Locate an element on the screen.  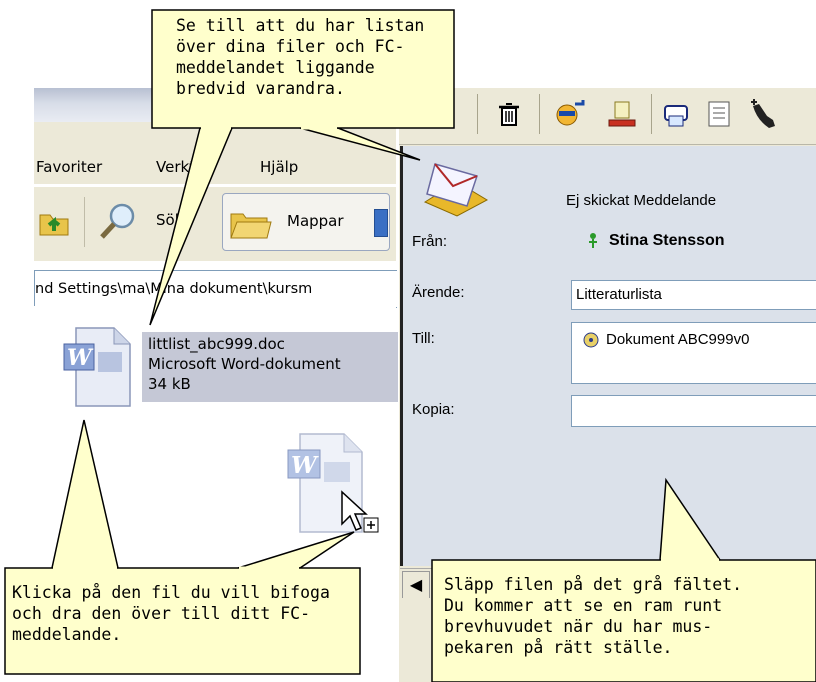
callout-bottomright-line: Släpp filen på det grå fältet. is located at coordinates (593, 584).